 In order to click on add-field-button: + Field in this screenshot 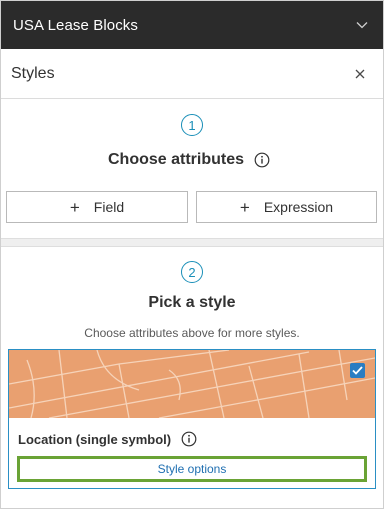, I will do `click(97, 207)`.